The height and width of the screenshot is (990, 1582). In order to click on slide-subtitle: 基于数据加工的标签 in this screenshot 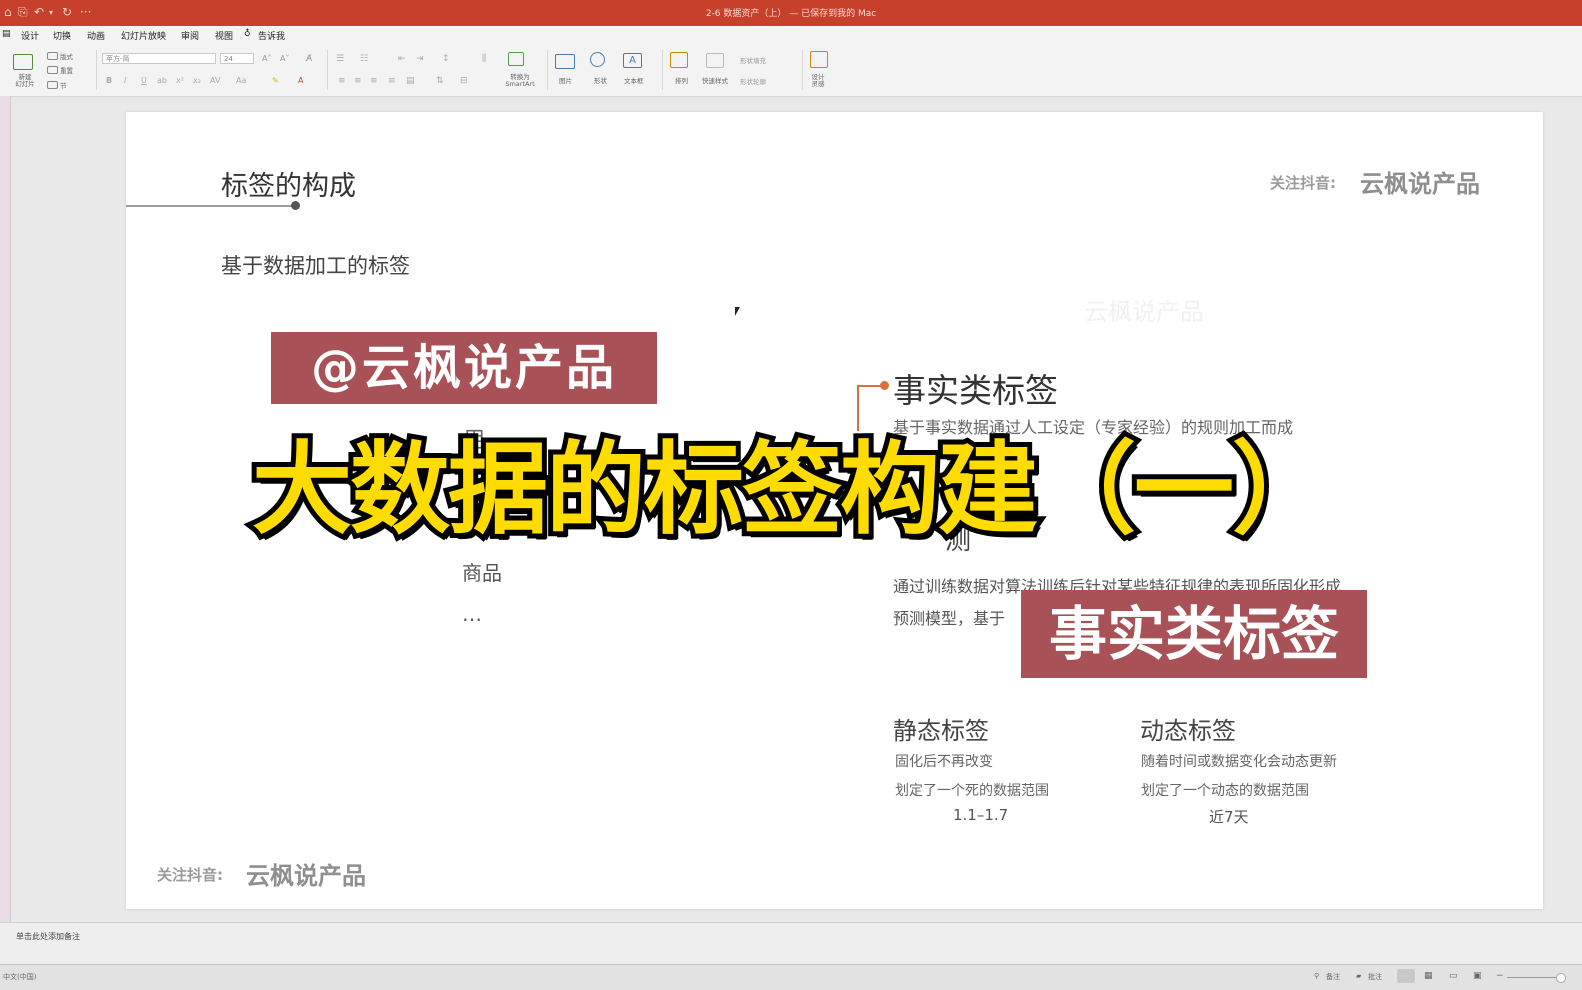, I will do `click(315, 266)`.